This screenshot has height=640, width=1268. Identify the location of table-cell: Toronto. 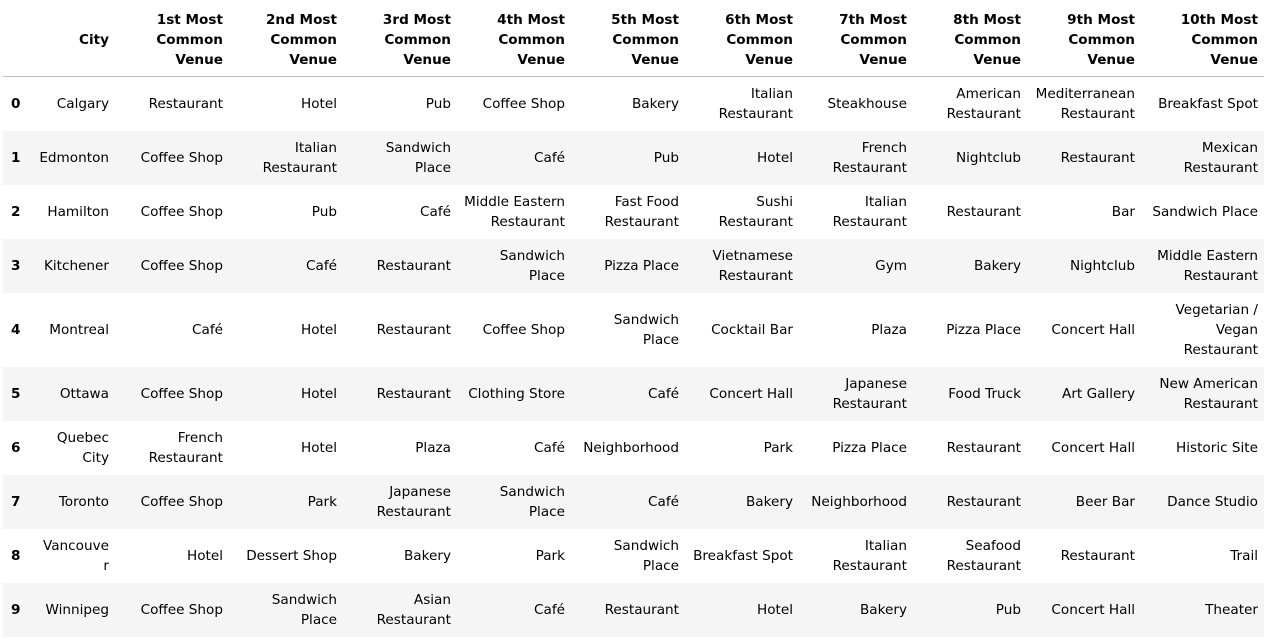
(83, 501).